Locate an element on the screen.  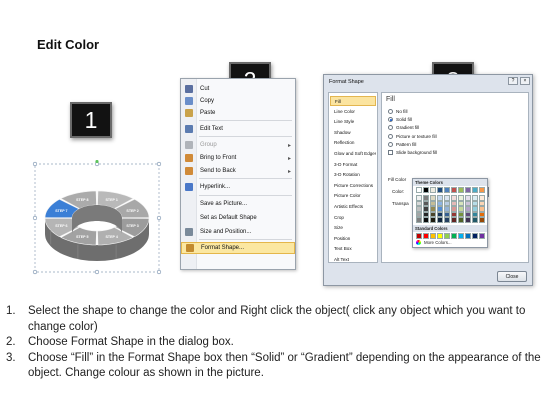
theme-color-row is located at coordinates (450, 190).